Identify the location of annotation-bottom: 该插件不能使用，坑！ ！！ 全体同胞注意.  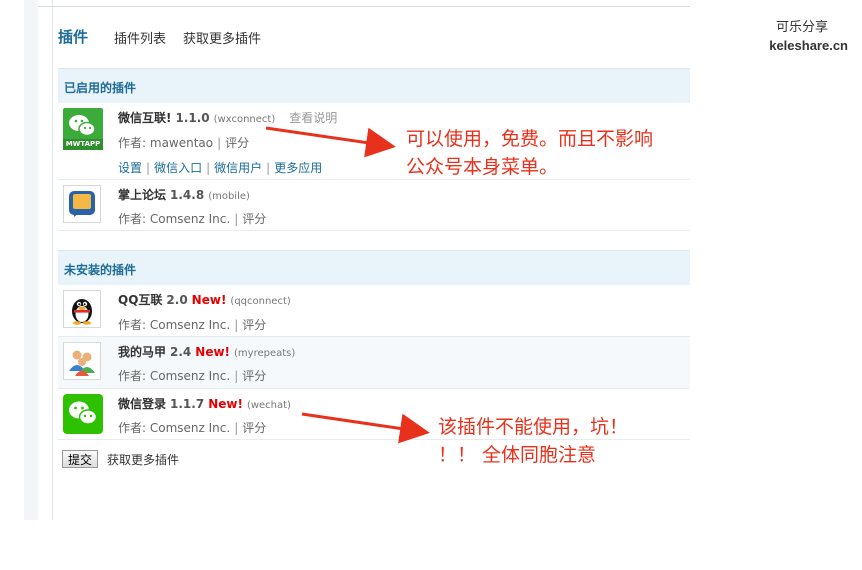
(533, 441).